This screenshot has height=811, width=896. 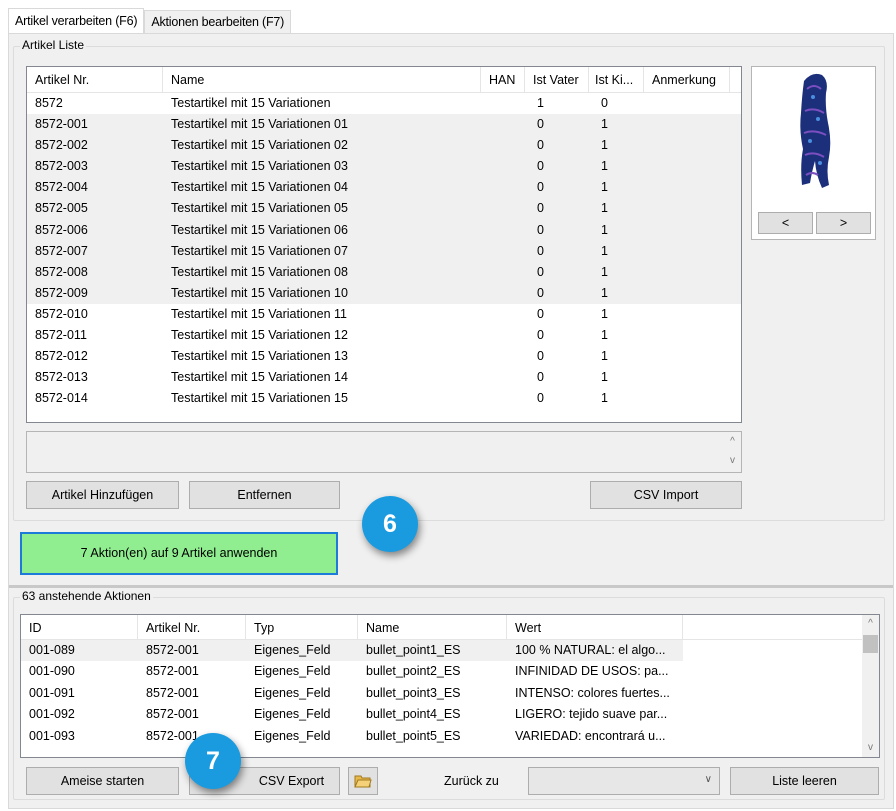 What do you see at coordinates (451, 586) in the screenshot?
I see `splitter` at bounding box center [451, 586].